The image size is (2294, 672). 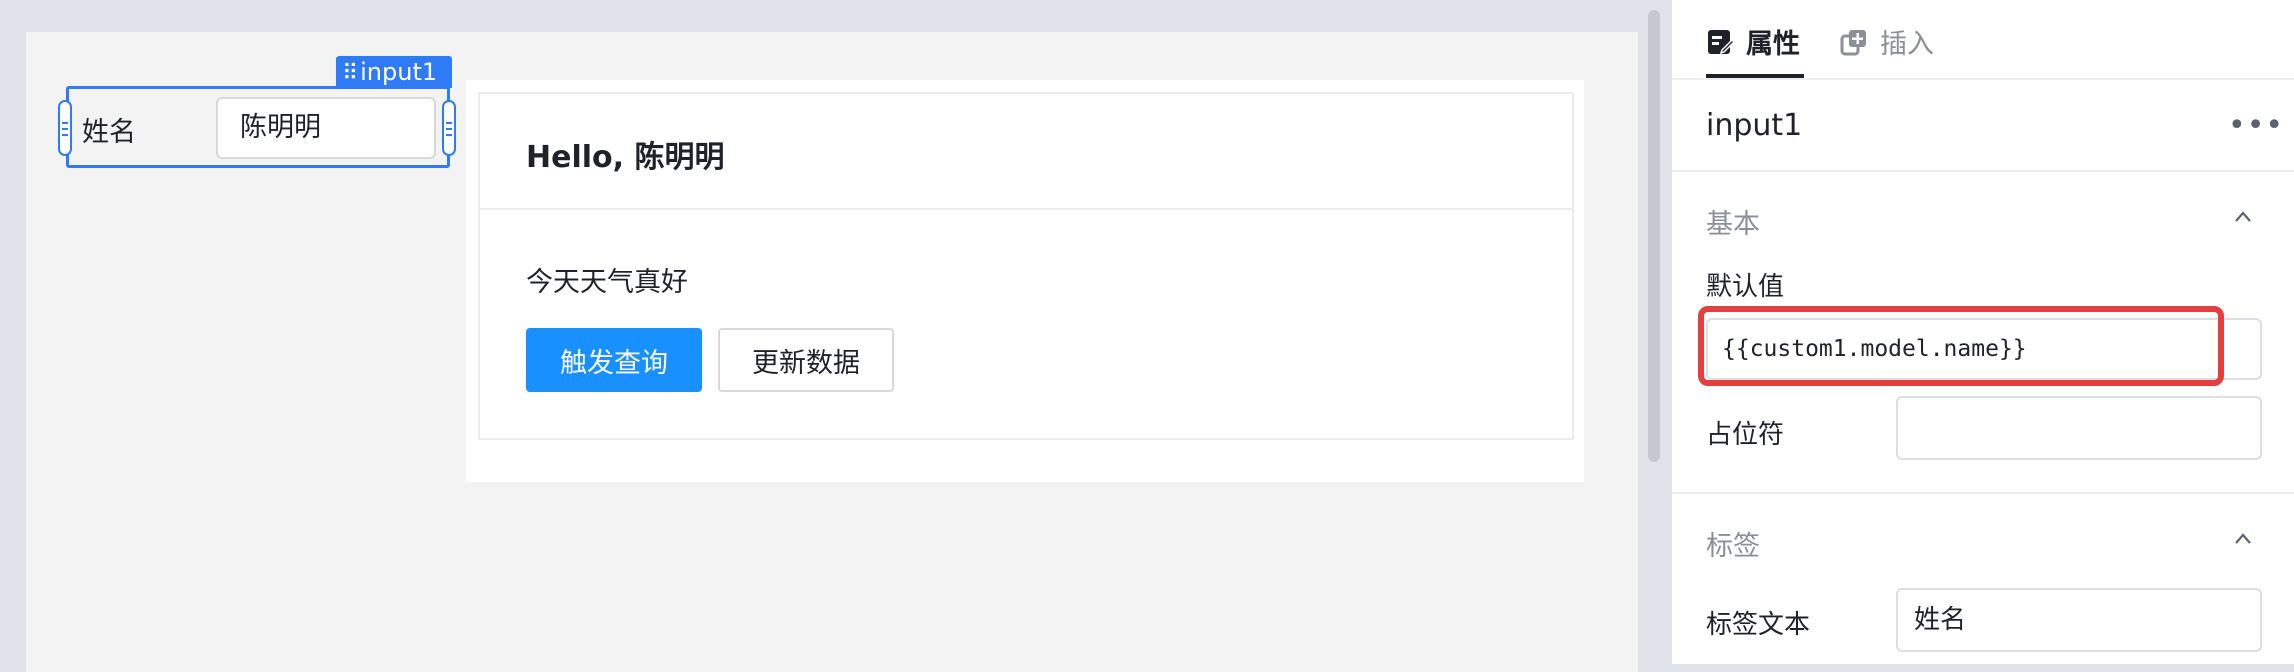 What do you see at coordinates (350, 73) in the screenshot?
I see `drag-handle-icon: ⠿` at bounding box center [350, 73].